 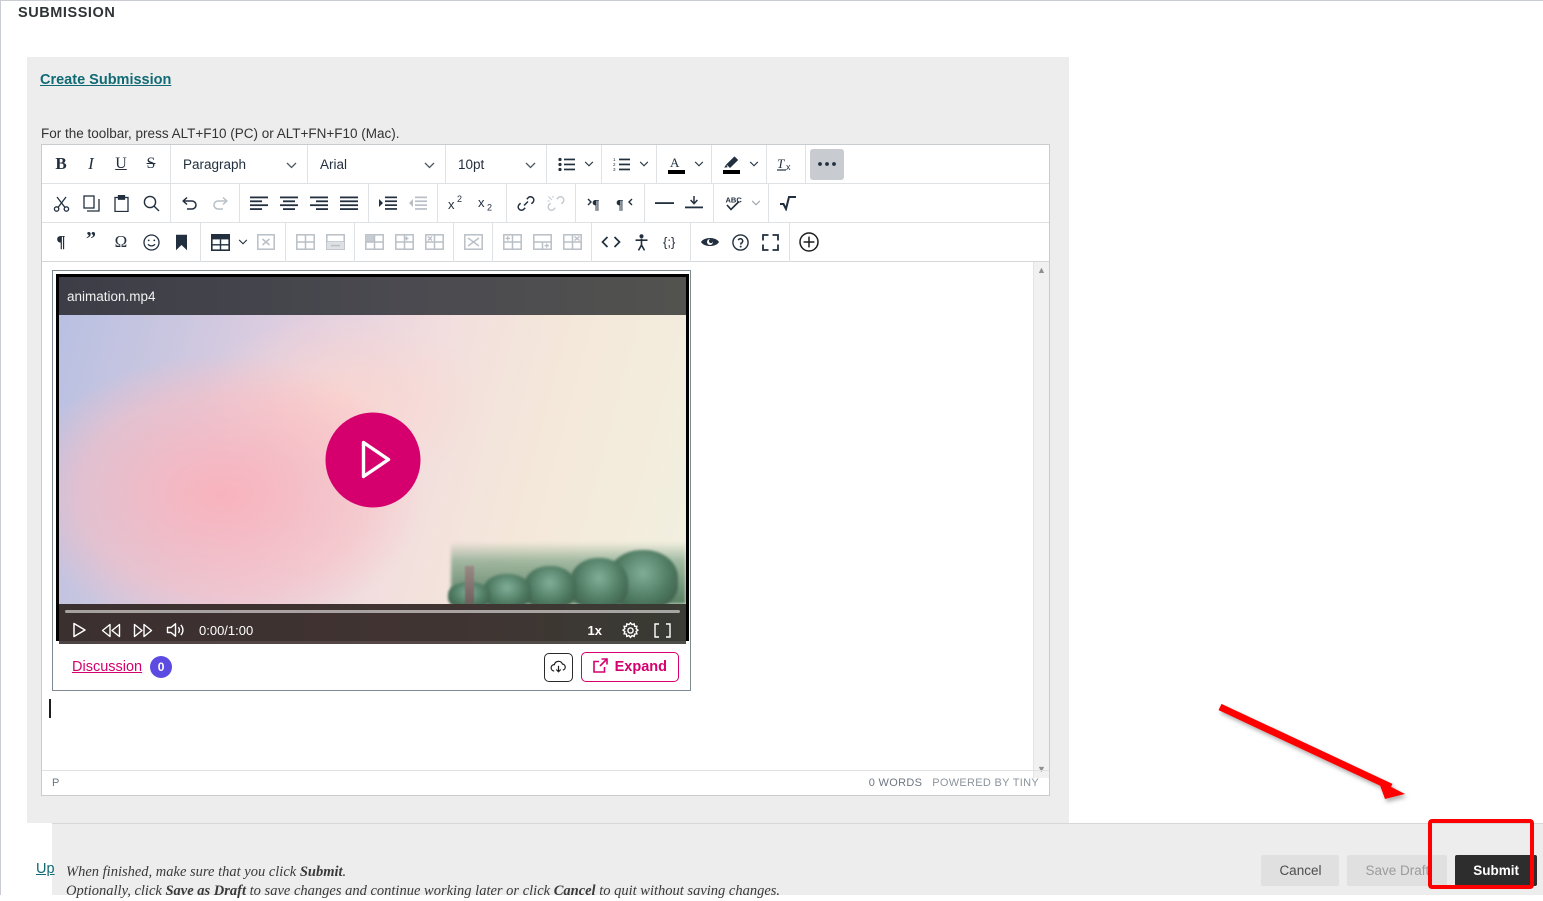 What do you see at coordinates (91, 203) in the screenshot?
I see `copy-icon` at bounding box center [91, 203].